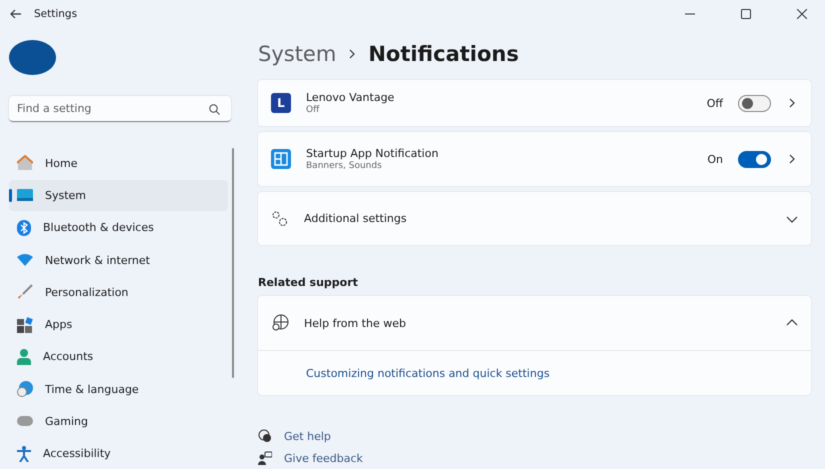 The width and height of the screenshot is (825, 469). I want to click on app-logo-icon: L, so click(281, 103).